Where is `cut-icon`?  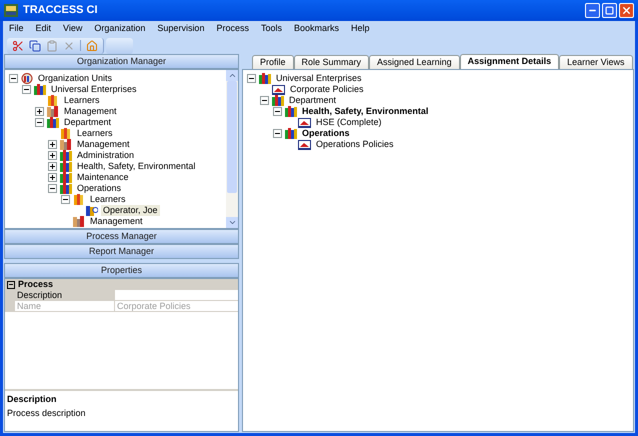 cut-icon is located at coordinates (18, 46).